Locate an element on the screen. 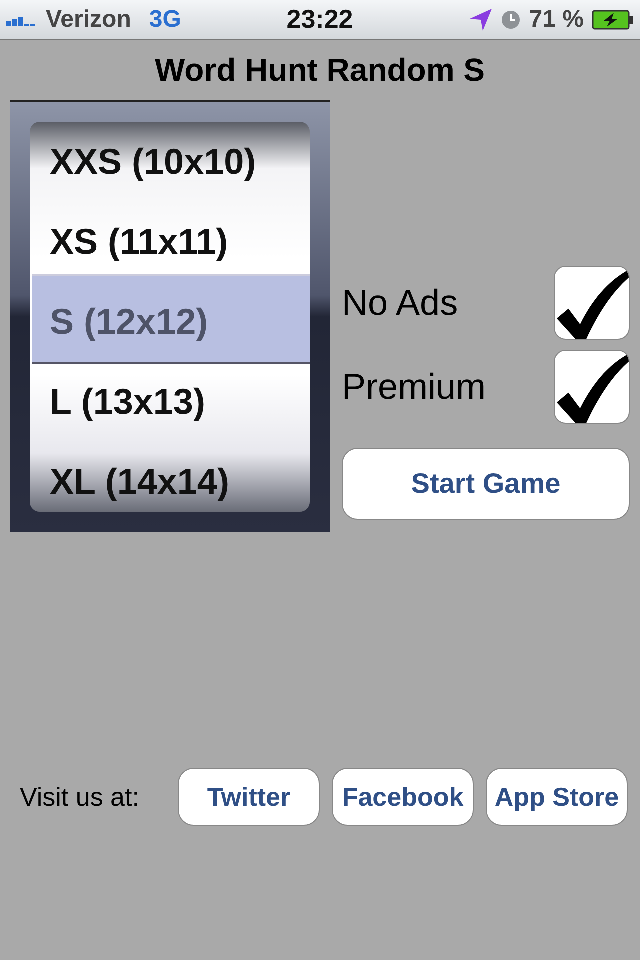  link-button: Facebook is located at coordinates (403, 797).